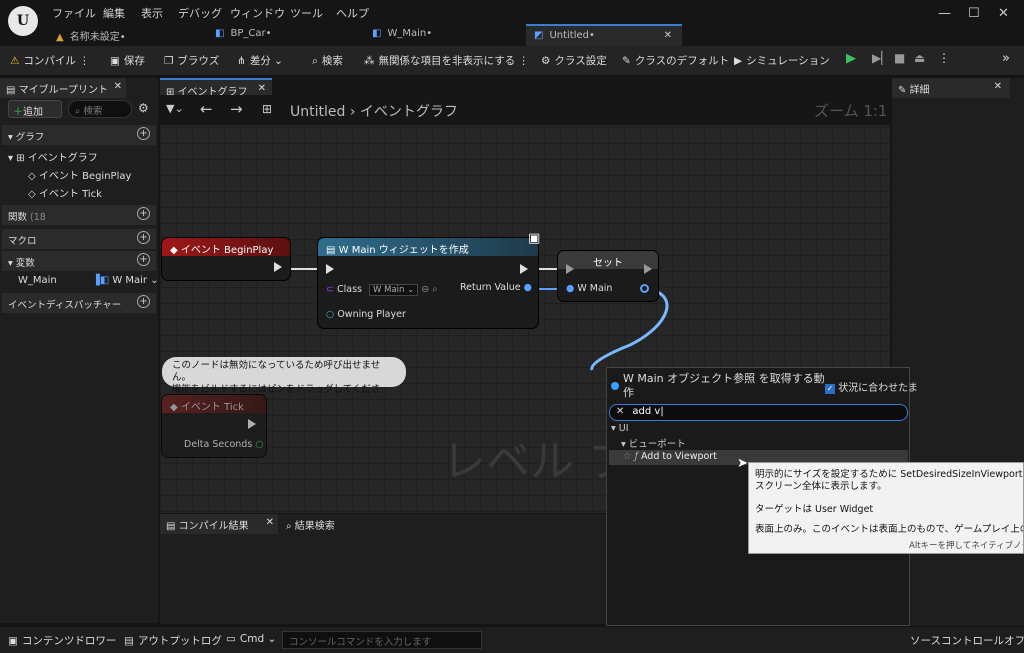 This screenshot has height=653, width=1024. I want to click on menu-window: ウィンドウ, so click(257, 13).